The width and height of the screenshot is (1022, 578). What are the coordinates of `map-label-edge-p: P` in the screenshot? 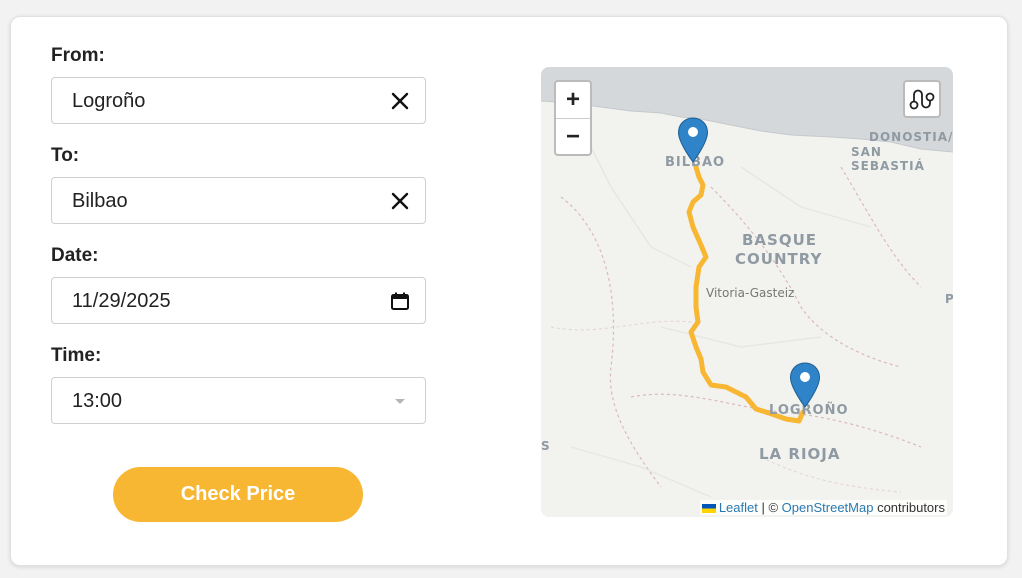 It's located at (949, 299).